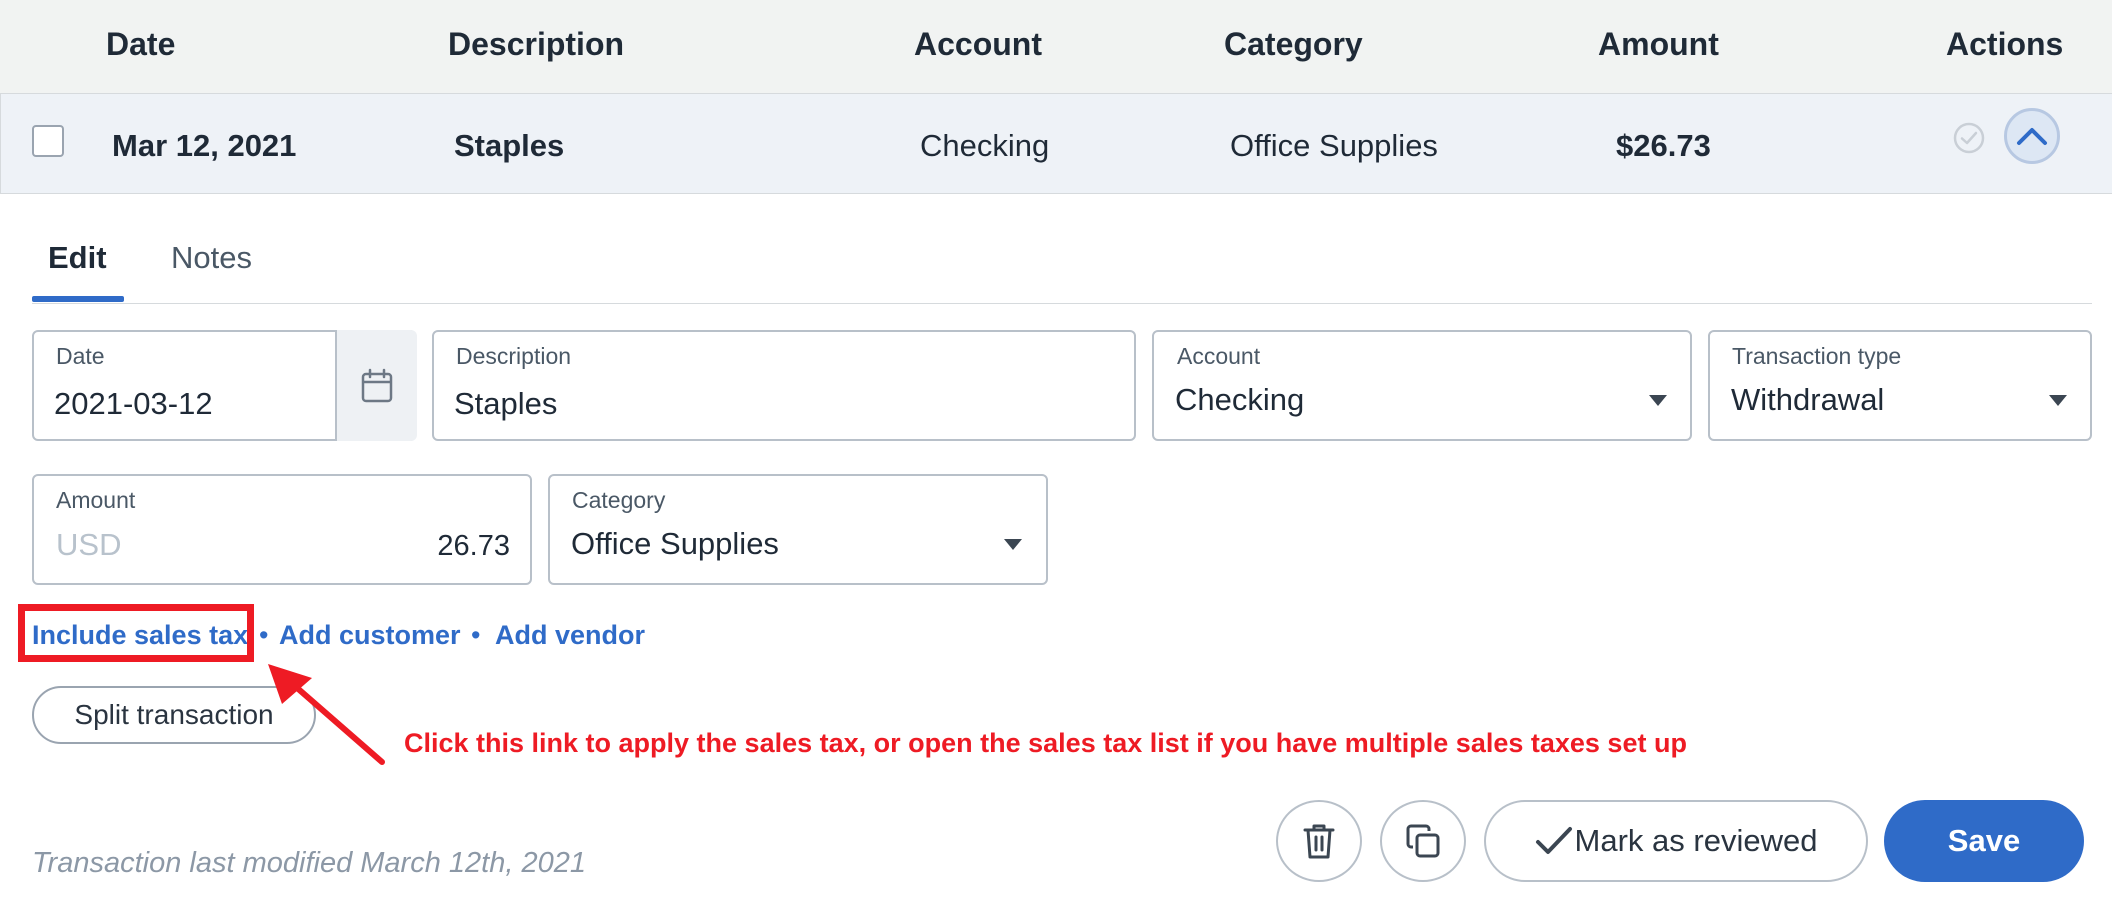 The height and width of the screenshot is (914, 2112). Describe the element at coordinates (96, 500) in the screenshot. I see `amount-field-label: Amount` at that location.